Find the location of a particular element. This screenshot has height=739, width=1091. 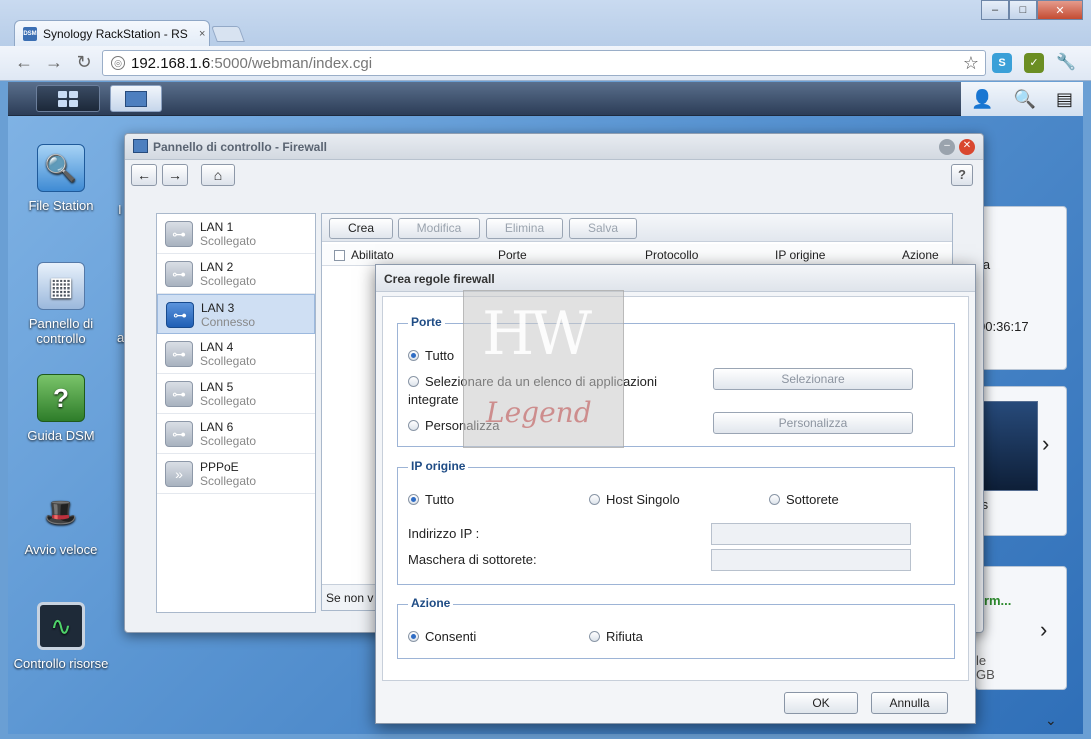

desktop-icon-label: Guida DSM is located at coordinates (61, 435).